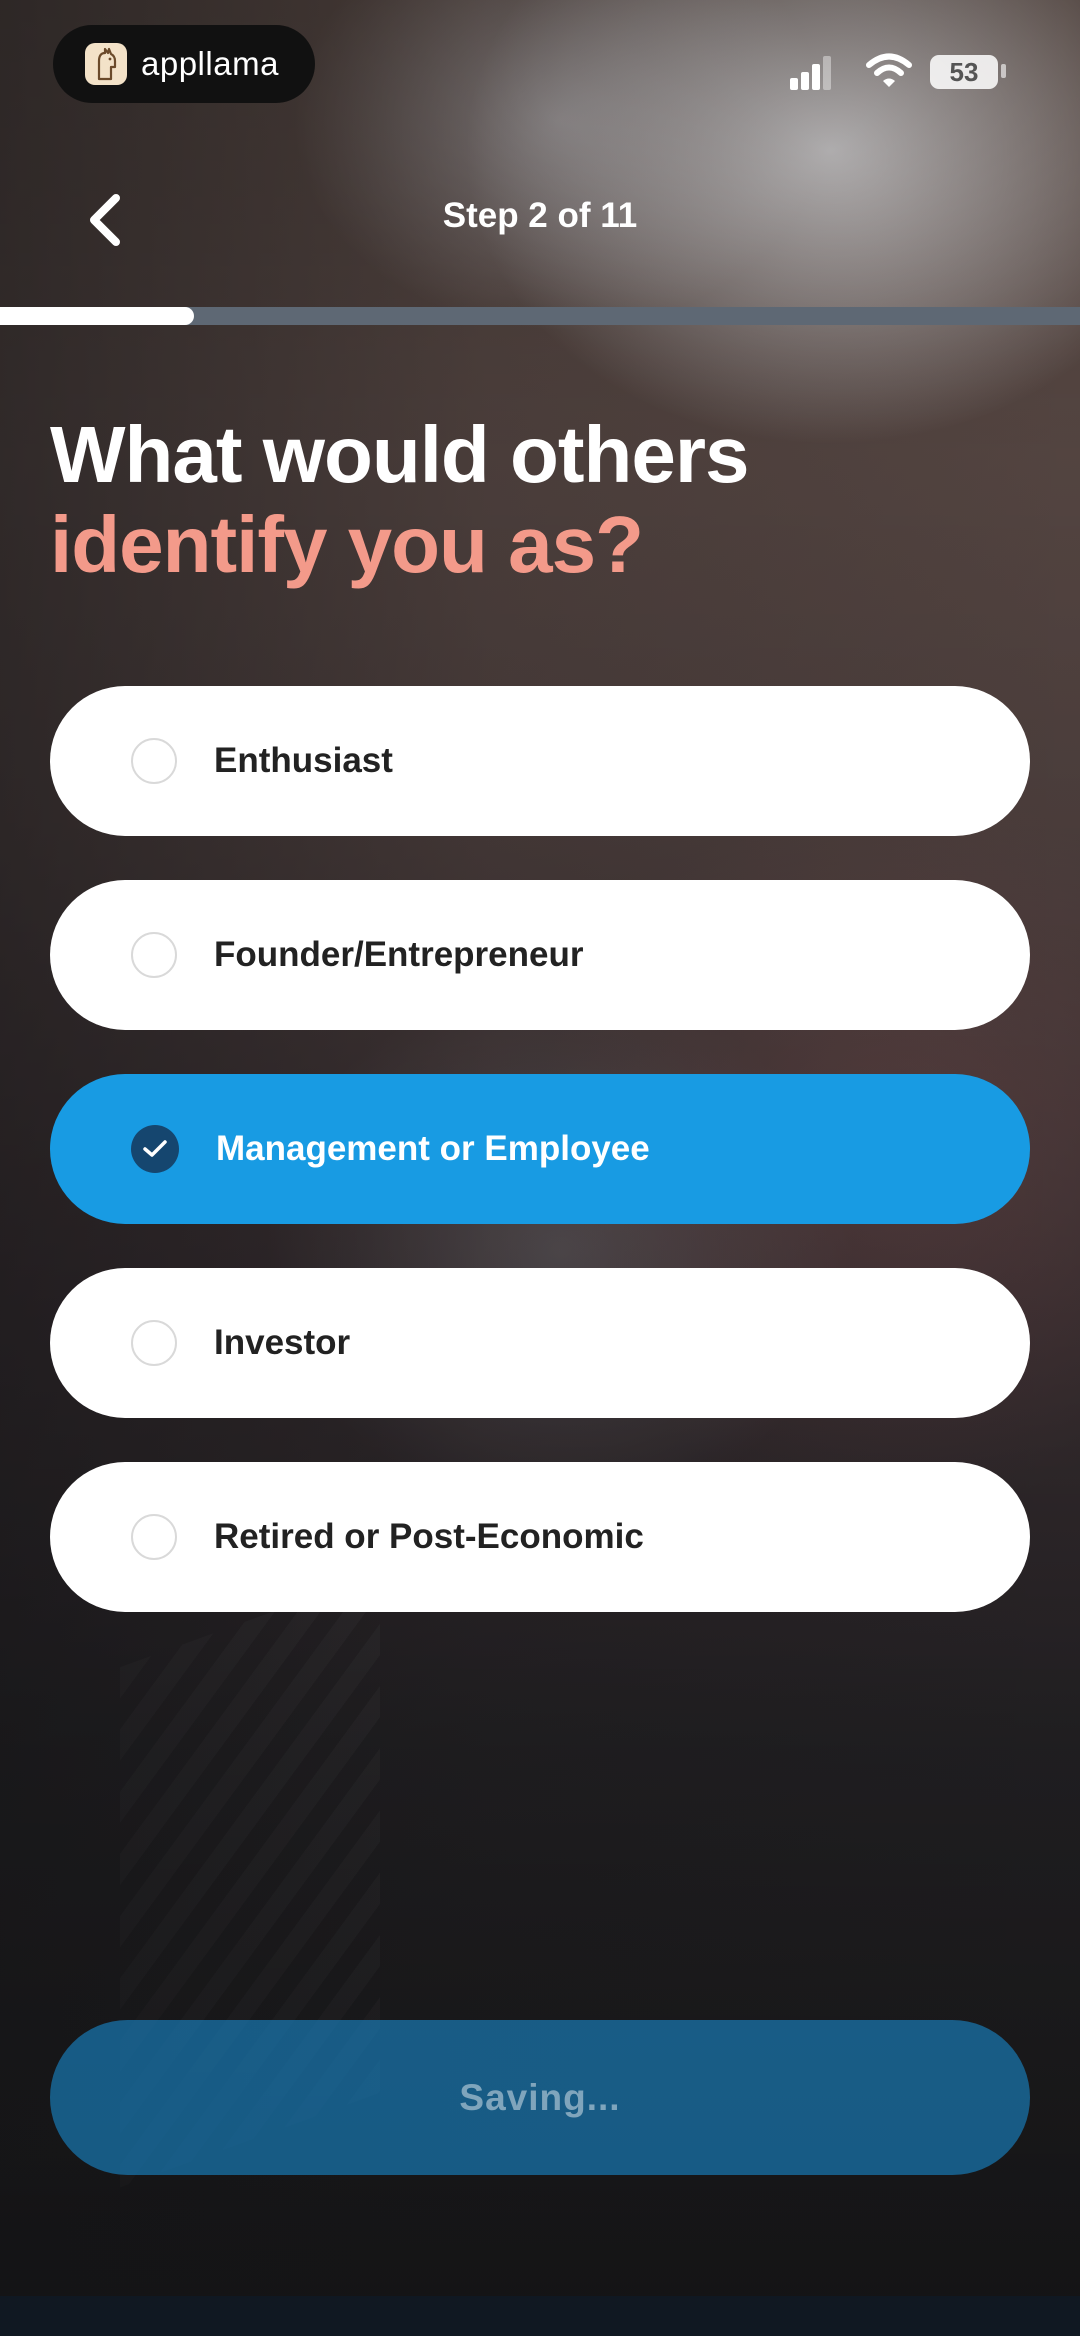 The image size is (1080, 2336). What do you see at coordinates (540, 215) in the screenshot?
I see `step-label: Step 2 of 11` at bounding box center [540, 215].